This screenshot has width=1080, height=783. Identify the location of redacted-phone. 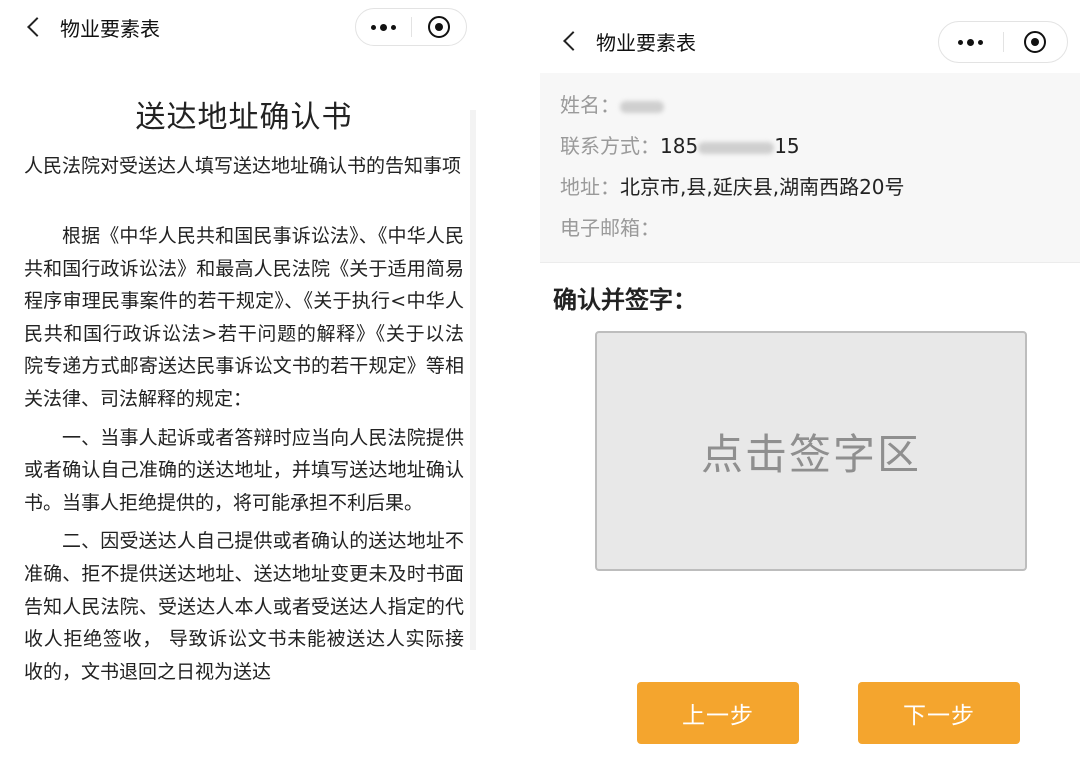
(736, 147).